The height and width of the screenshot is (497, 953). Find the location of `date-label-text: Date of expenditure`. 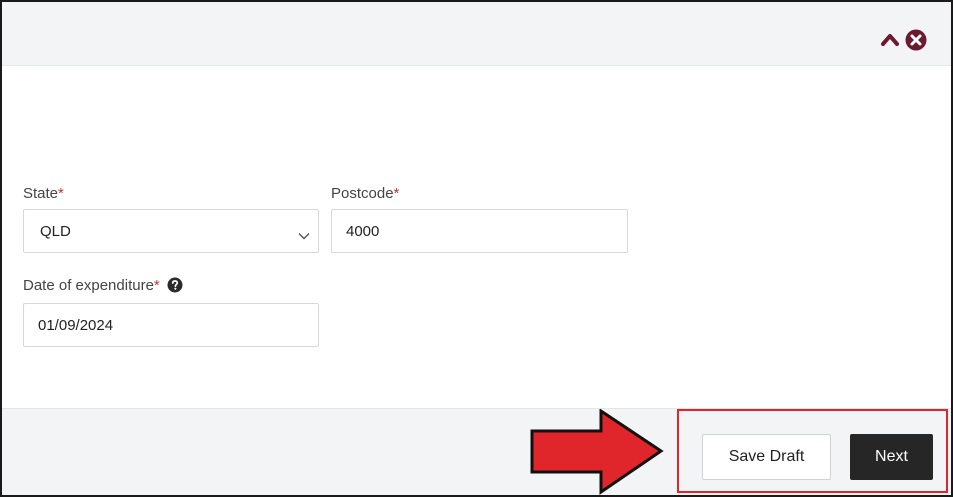

date-label-text: Date of expenditure is located at coordinates (88, 285).